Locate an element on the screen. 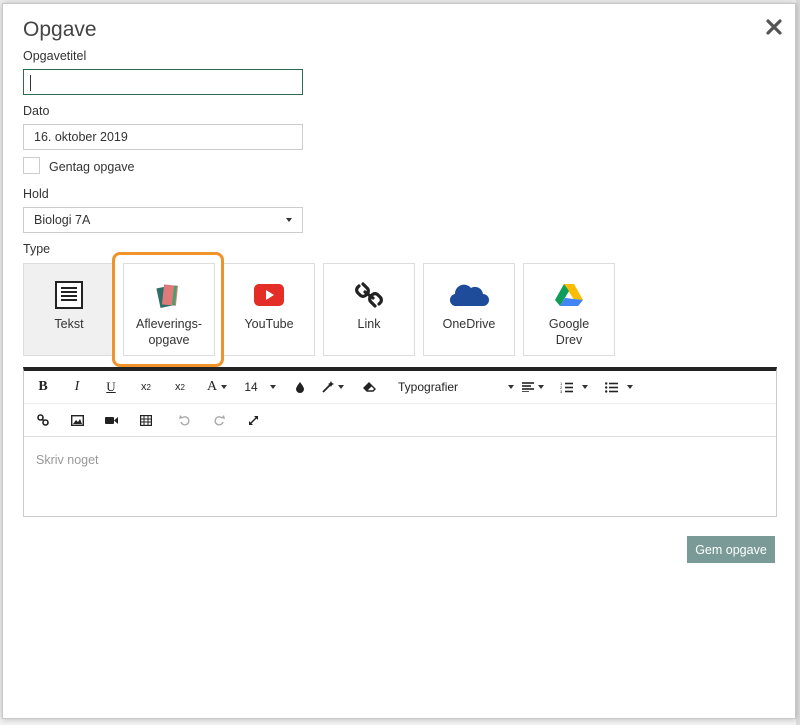 The height and width of the screenshot is (725, 800). type-tile-onedrive: OneDrive is located at coordinates (469, 309).